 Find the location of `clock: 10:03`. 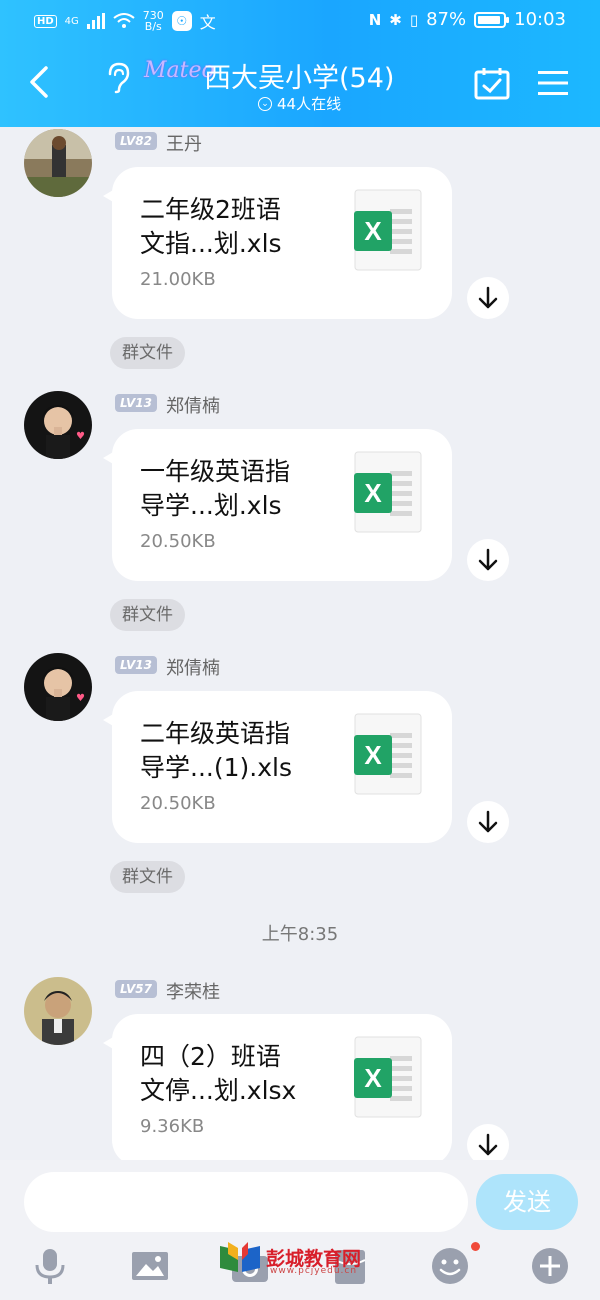

clock: 10:03 is located at coordinates (540, 19).